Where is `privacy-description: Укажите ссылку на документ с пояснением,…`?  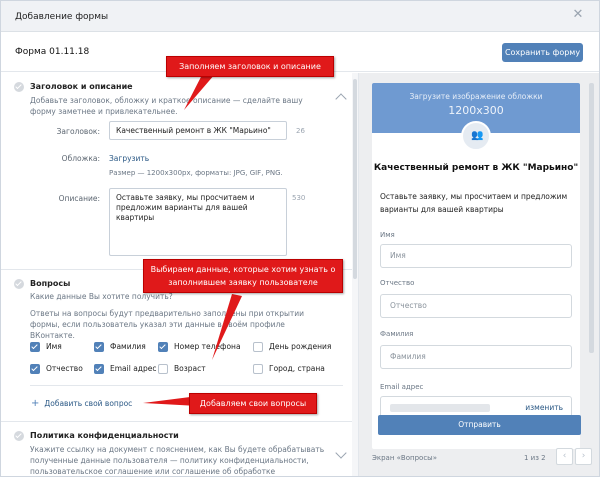 privacy-description: Укажите ссылку на документ с пояснением,… is located at coordinates (177, 460).